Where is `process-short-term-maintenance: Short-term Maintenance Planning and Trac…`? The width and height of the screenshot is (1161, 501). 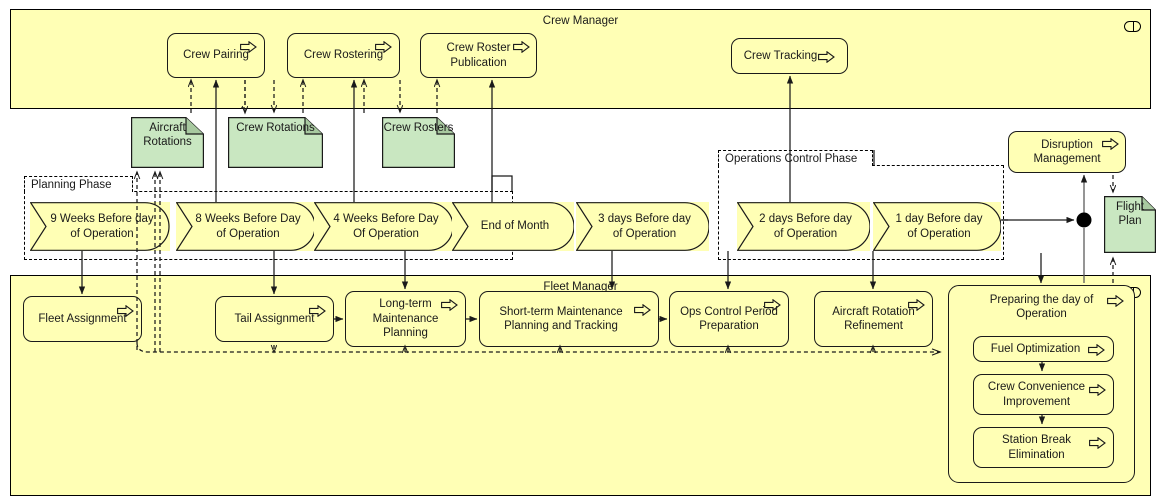
process-short-term-maintenance: Short-term Maintenance Planning and Trac… is located at coordinates (569, 319).